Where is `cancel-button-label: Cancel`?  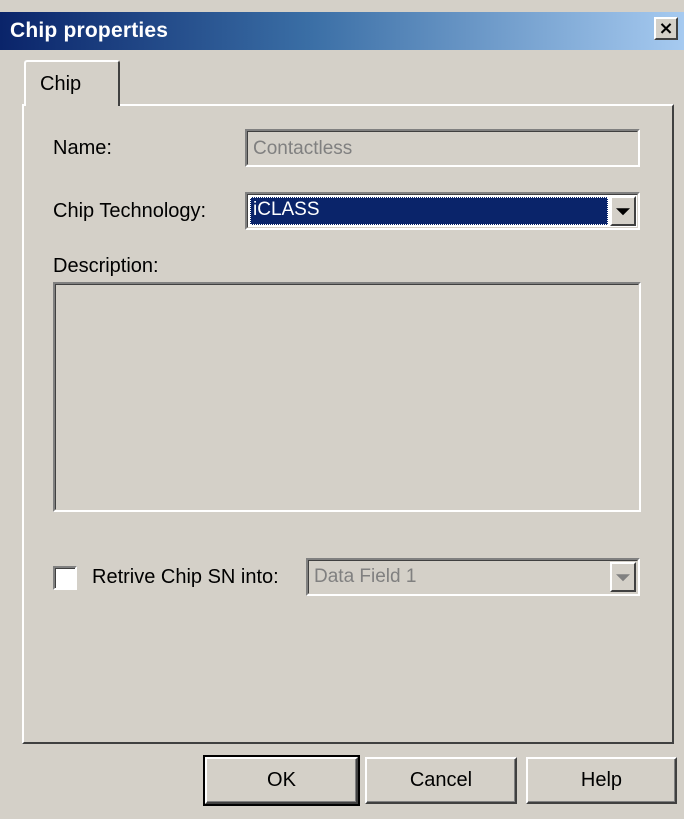 cancel-button-label: Cancel is located at coordinates (441, 780).